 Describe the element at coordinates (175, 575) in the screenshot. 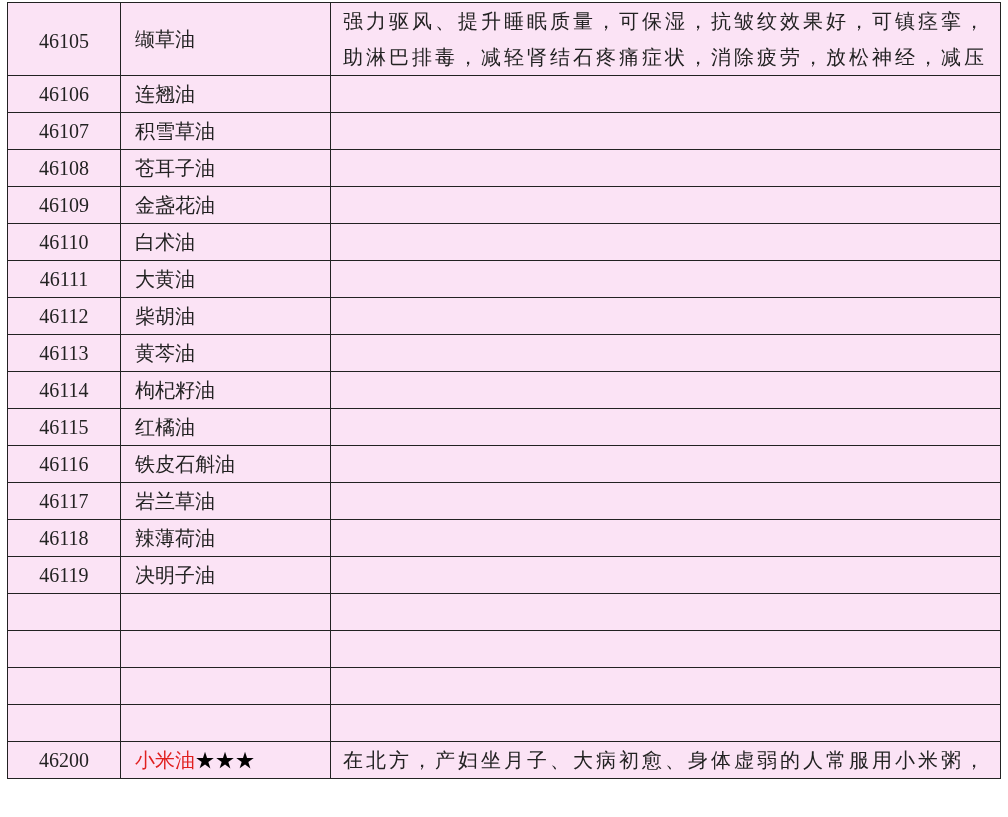

I see `table-cell: 决明子油` at that location.